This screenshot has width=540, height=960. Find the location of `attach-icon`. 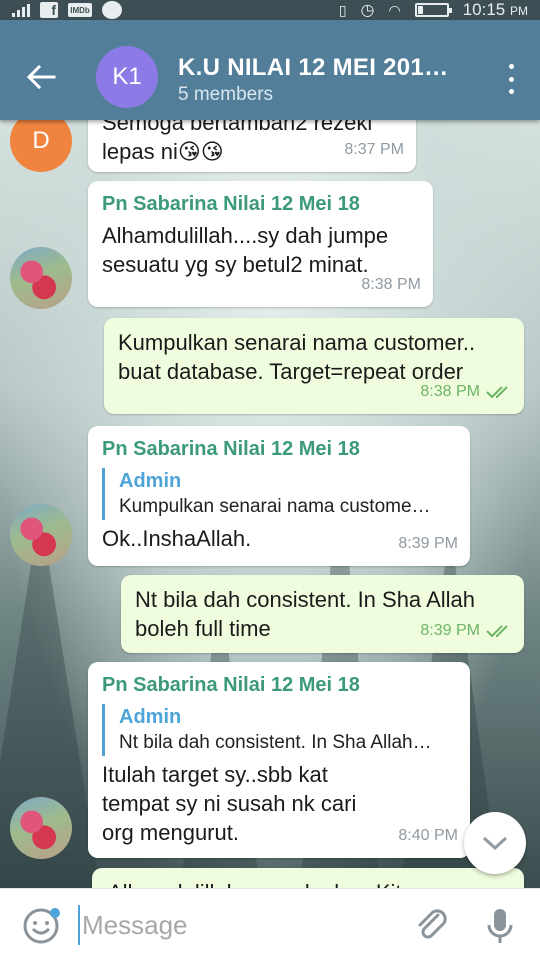

attach-icon is located at coordinates (432, 924).